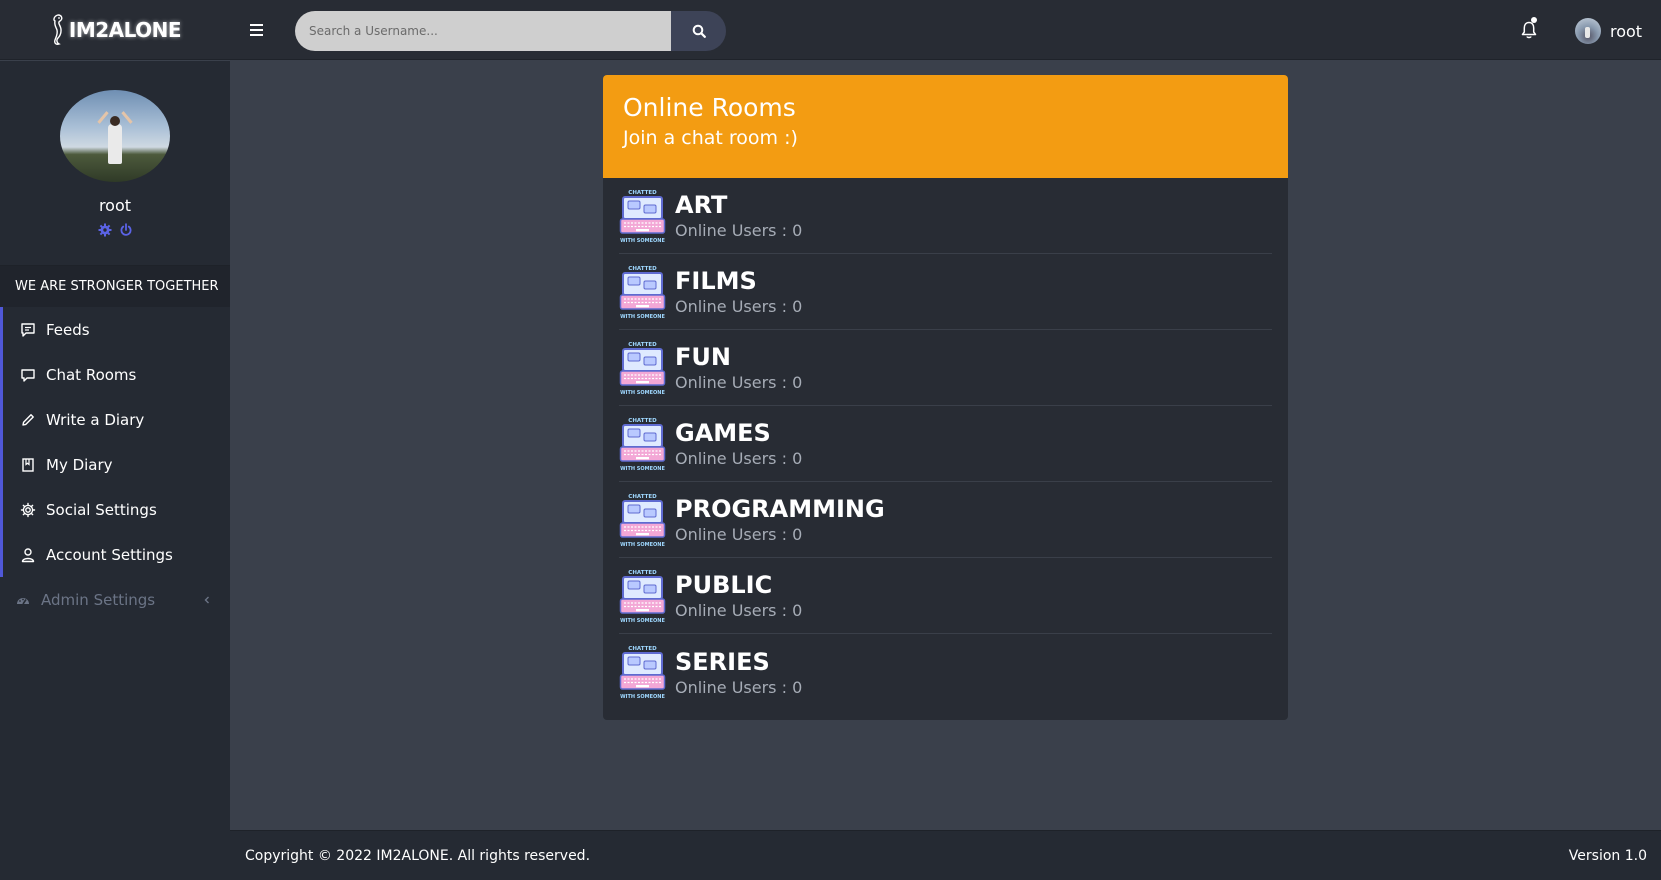 This screenshot has height=880, width=1661. What do you see at coordinates (945, 126) in the screenshot?
I see `rooms-header: Online Rooms Join a chat room :)` at bounding box center [945, 126].